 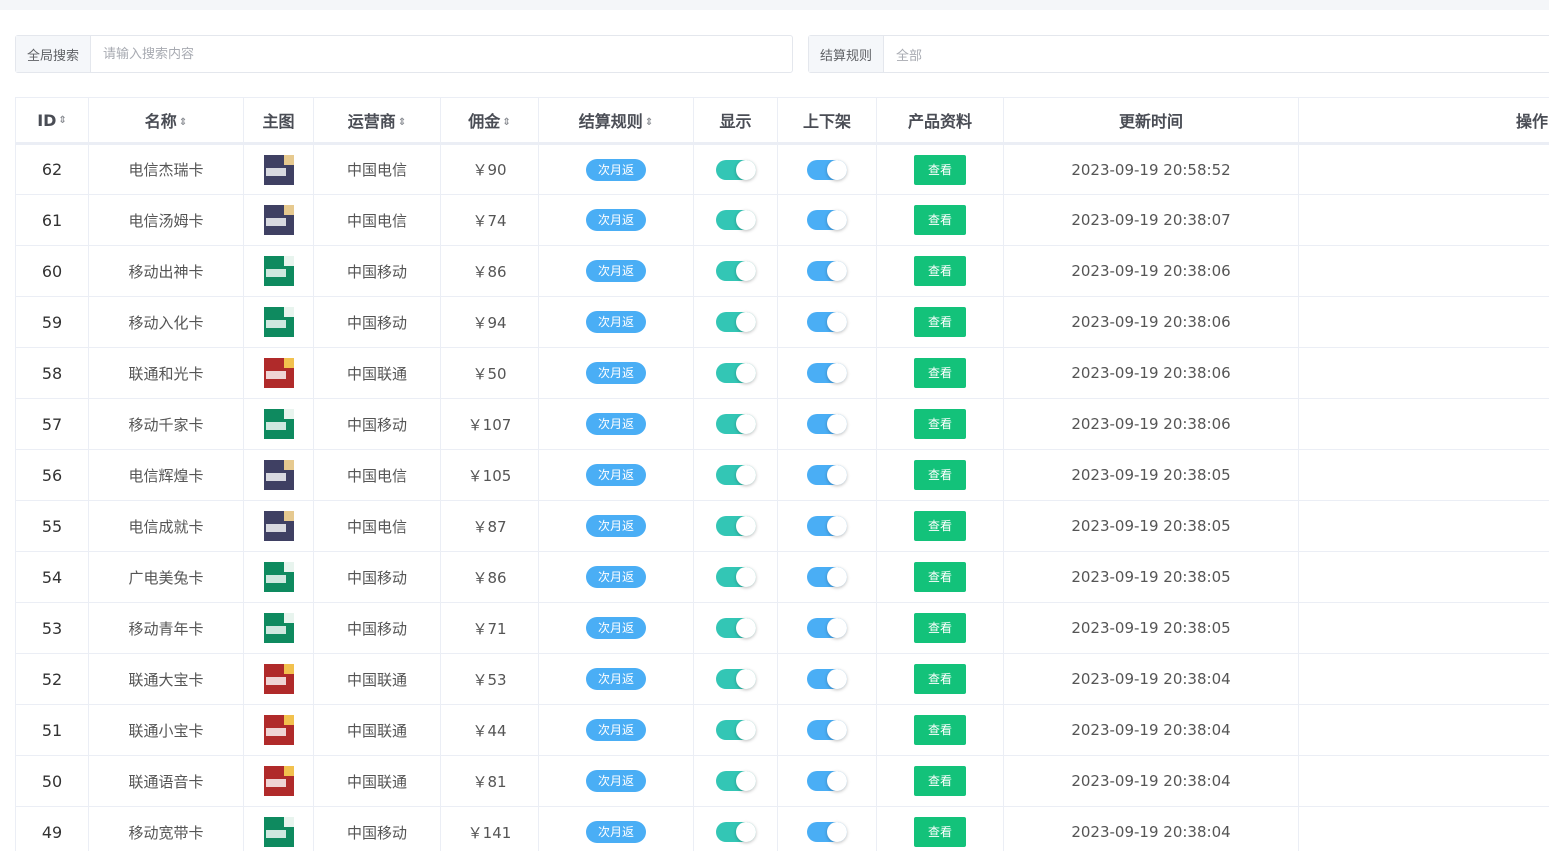 I want to click on cell-materials: 查看, so click(x=940, y=577).